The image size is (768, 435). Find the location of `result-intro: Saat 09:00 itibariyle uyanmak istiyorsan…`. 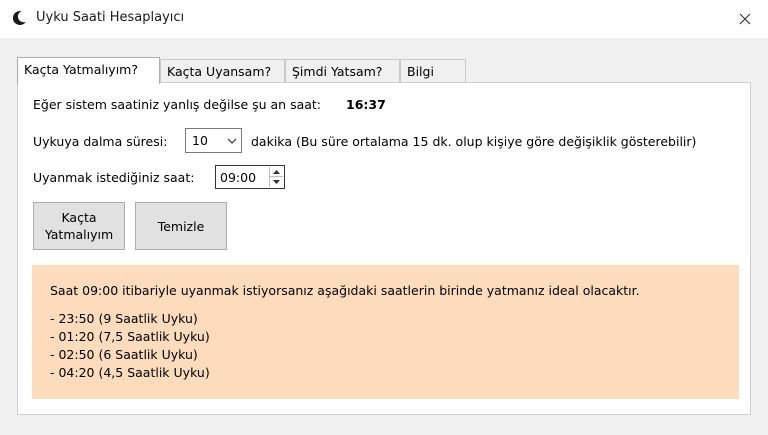

result-intro: Saat 09:00 itibariyle uyanmak istiyorsan… is located at coordinates (345, 290).